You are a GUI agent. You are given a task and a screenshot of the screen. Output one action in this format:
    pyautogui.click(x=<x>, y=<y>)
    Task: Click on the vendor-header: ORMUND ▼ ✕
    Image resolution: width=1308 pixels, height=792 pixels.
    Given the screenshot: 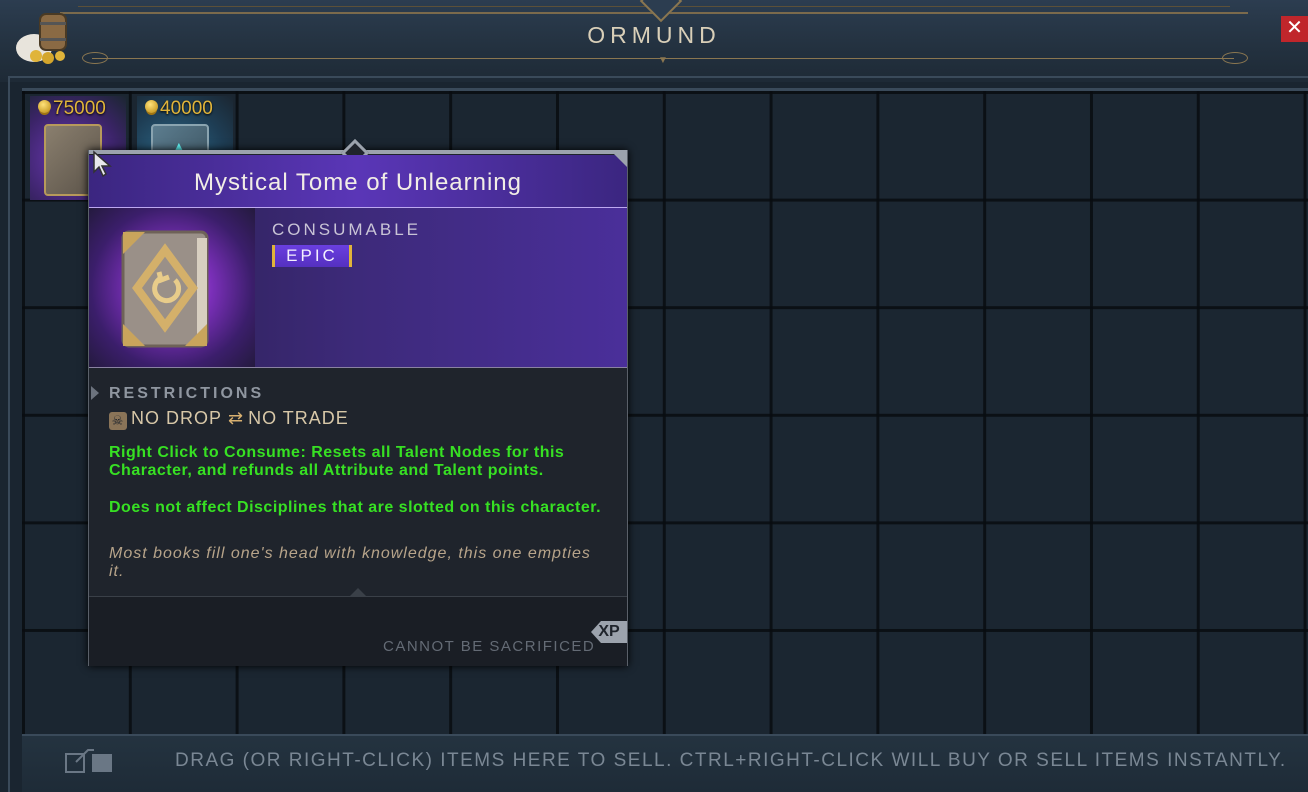 What is the action you would take?
    pyautogui.click(x=654, y=41)
    